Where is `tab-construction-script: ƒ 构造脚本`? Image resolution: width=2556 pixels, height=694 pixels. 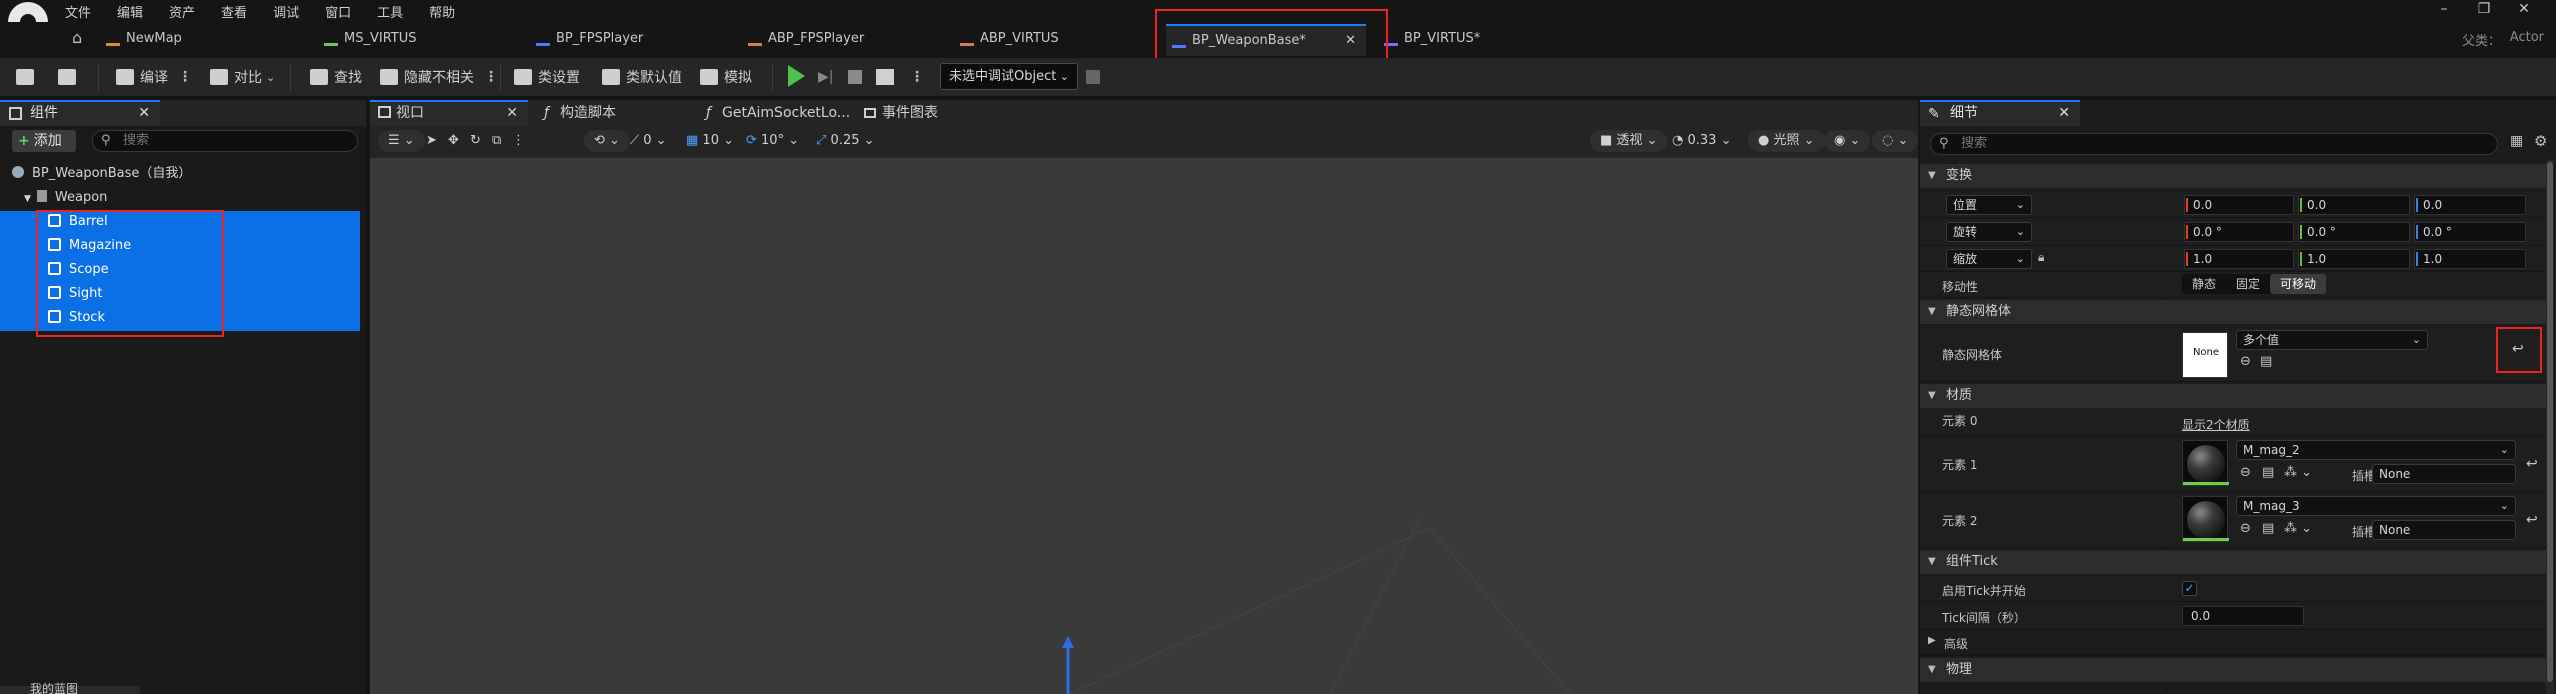
tab-construction-script: ƒ 构造脚本 is located at coordinates (609, 113).